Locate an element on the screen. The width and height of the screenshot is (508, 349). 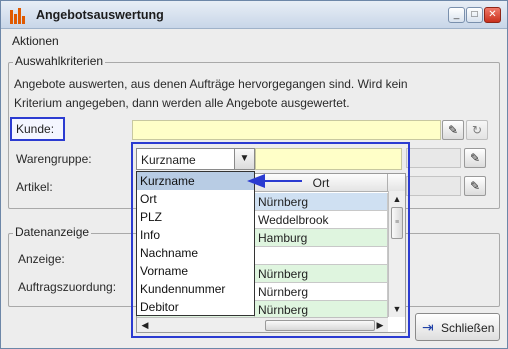
option-debitor: Debitor is located at coordinates (195, 307).